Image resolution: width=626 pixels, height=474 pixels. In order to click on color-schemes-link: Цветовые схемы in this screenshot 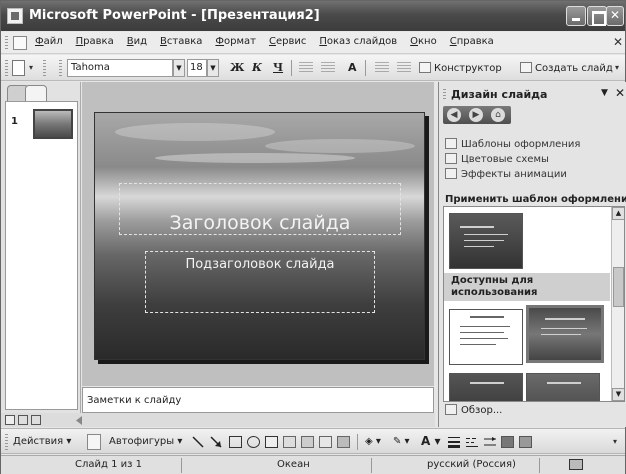, I will do `click(497, 159)`.